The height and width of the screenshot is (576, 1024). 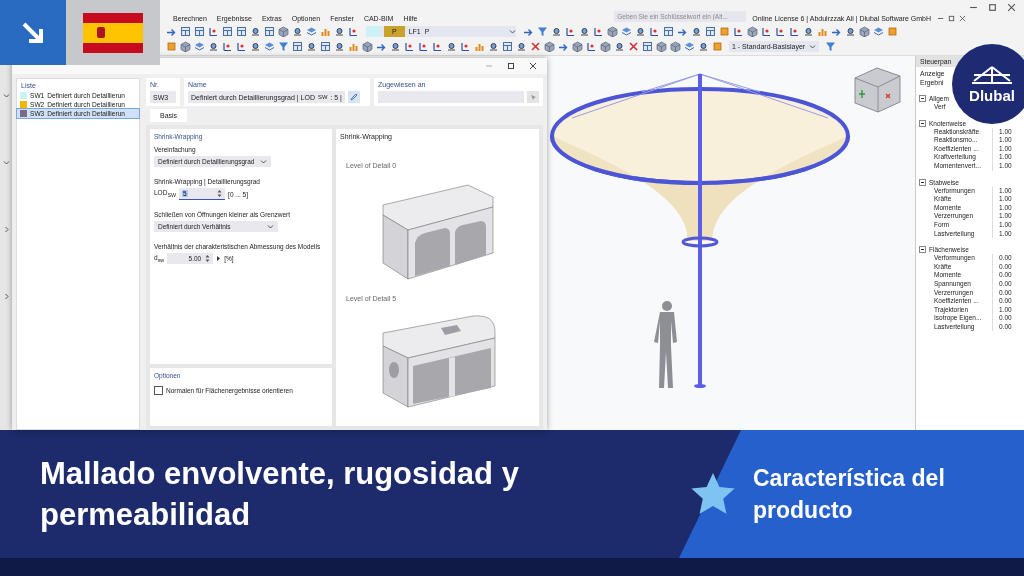 What do you see at coordinates (849, 494) in the screenshot?
I see `tag-text: Característica del producto` at bounding box center [849, 494].